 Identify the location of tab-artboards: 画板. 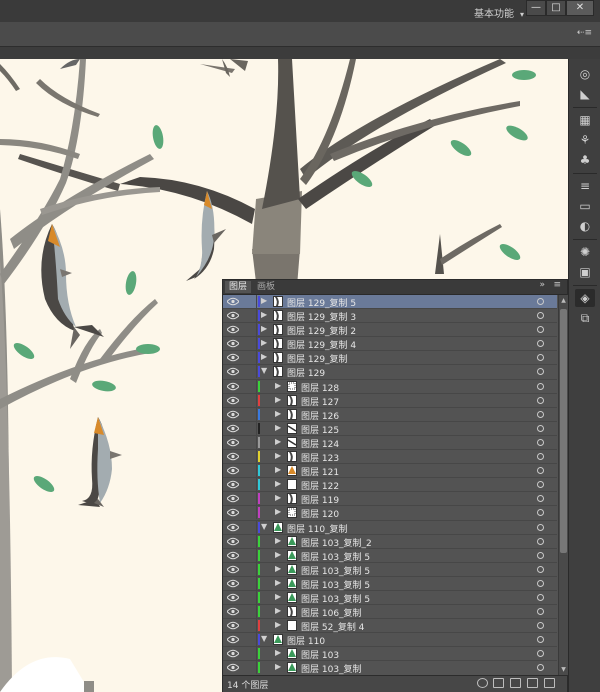
(266, 287).